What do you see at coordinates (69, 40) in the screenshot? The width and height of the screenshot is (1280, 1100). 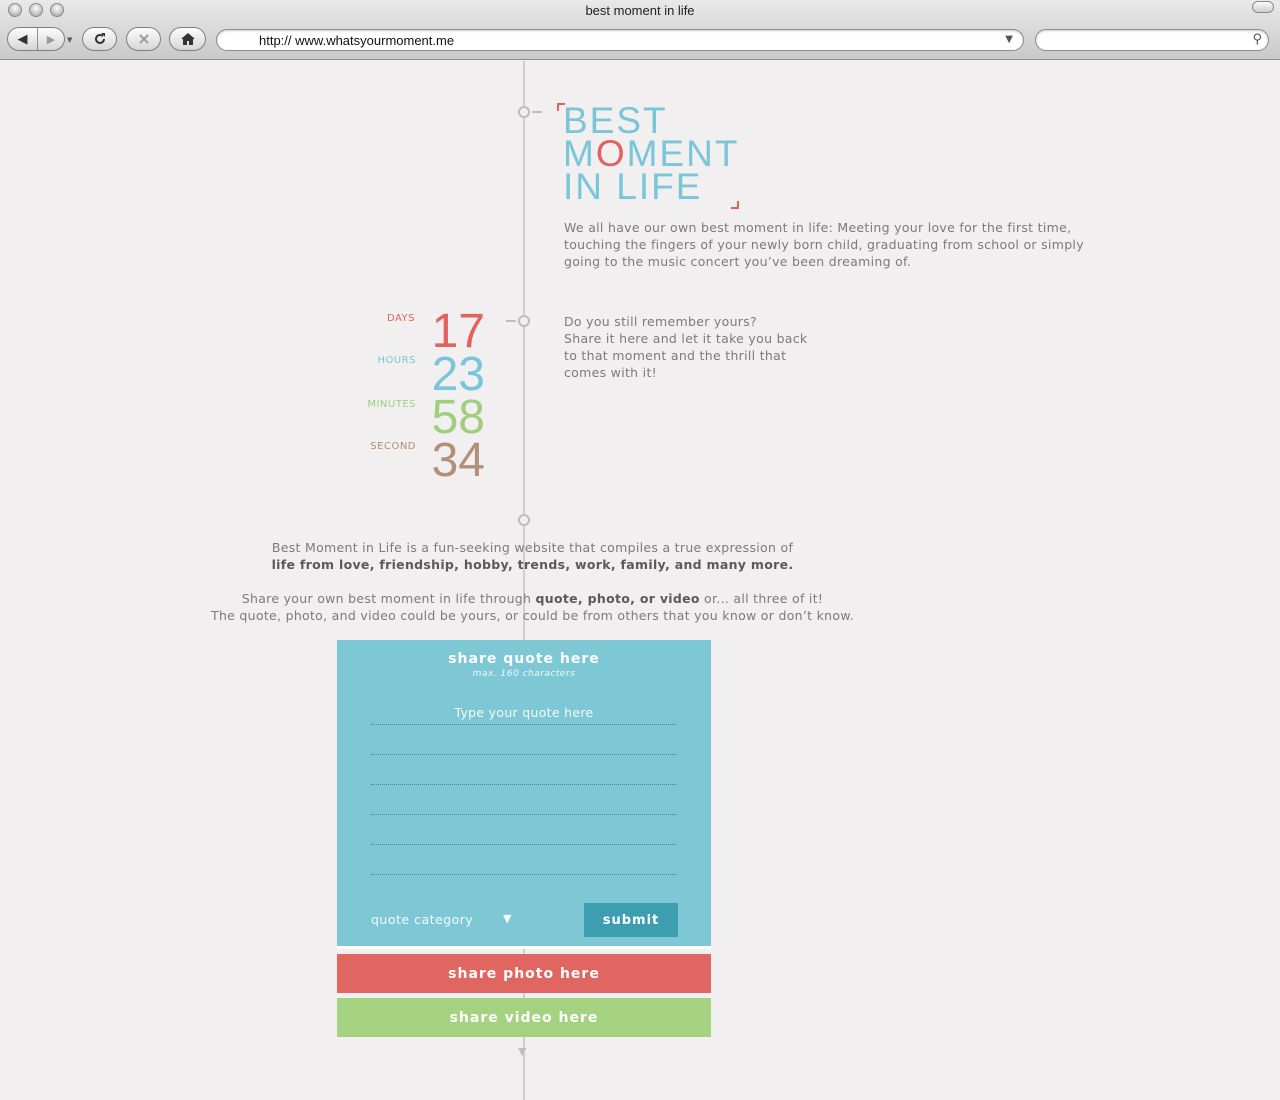 I see `history-dropdown-icon: ▼` at bounding box center [69, 40].